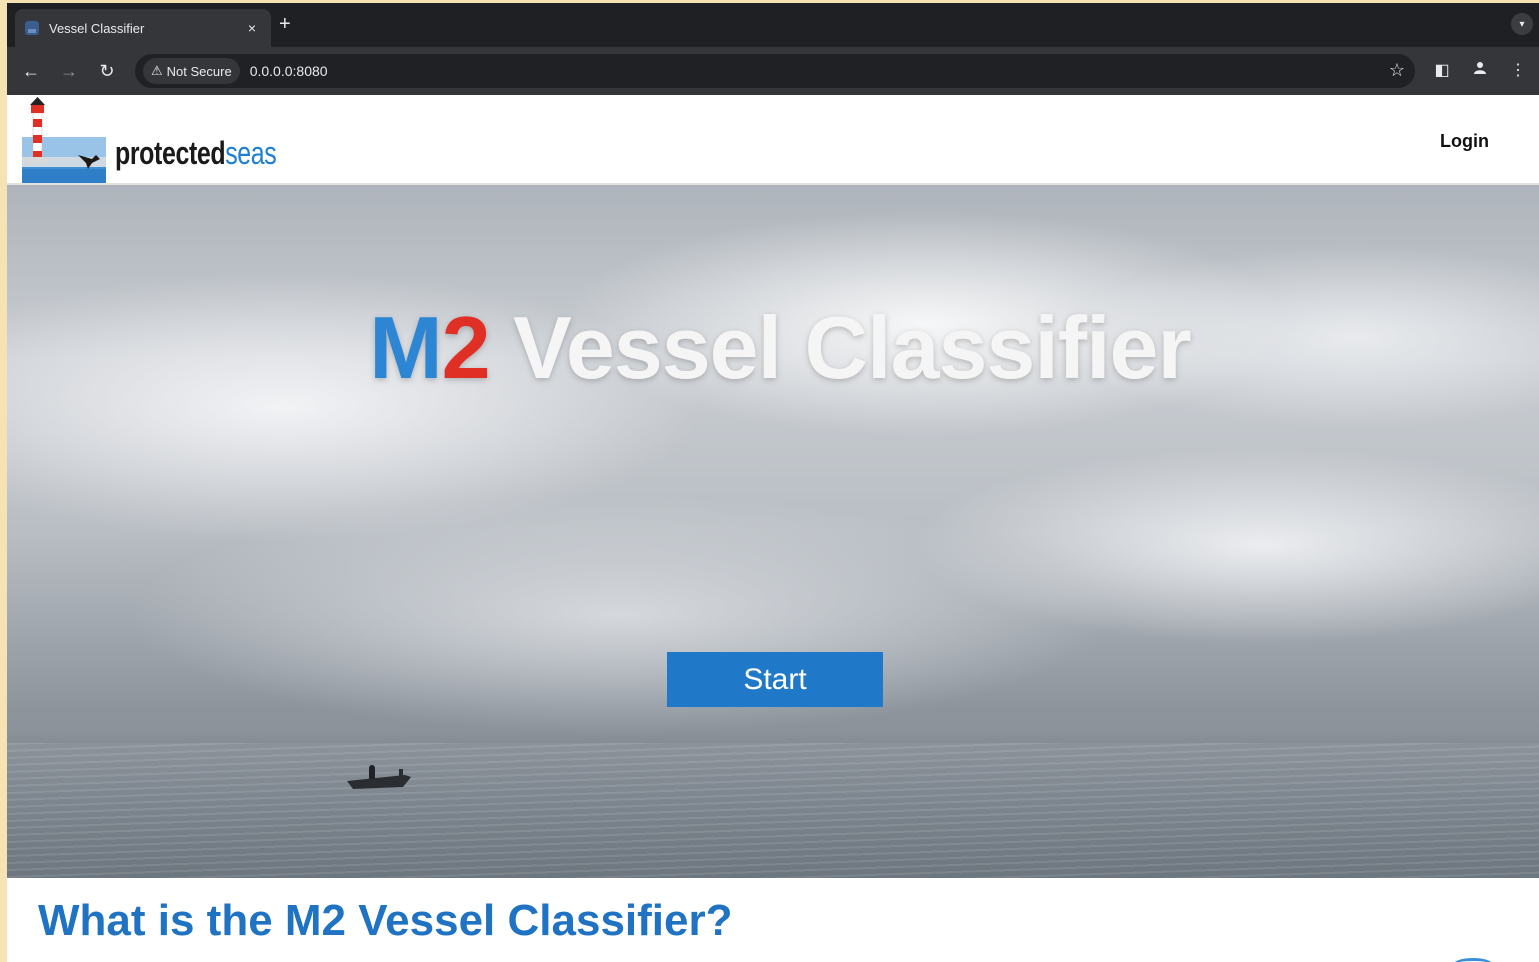 Image resolution: width=1539 pixels, height=962 pixels. I want to click on reload-icon: ↻, so click(107, 71).